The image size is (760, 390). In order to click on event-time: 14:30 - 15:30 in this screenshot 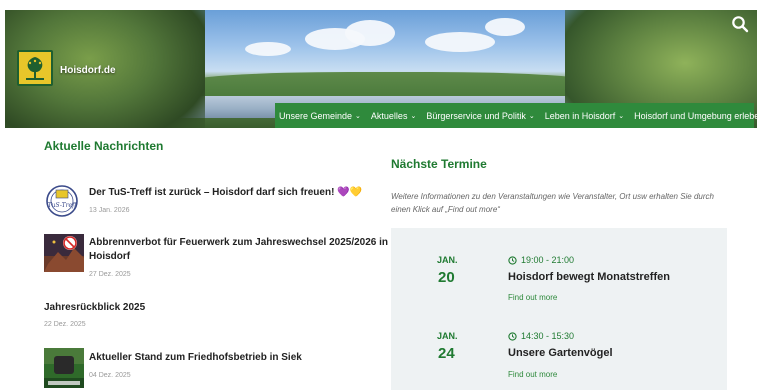, I will do `click(541, 336)`.